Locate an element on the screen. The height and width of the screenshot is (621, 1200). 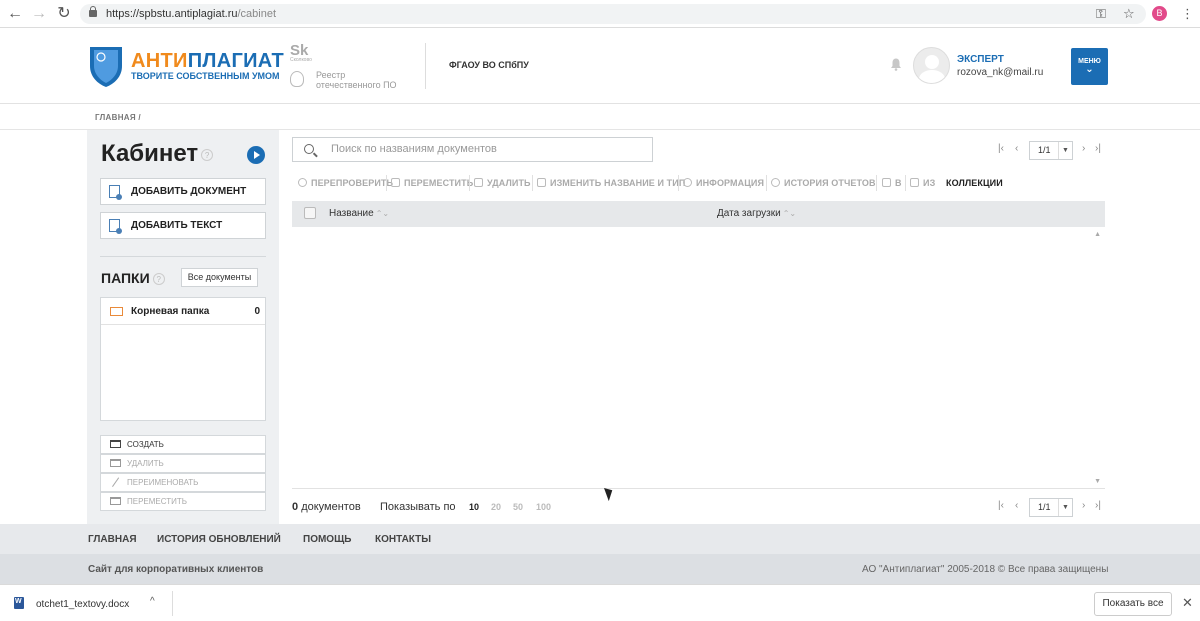
page-size-10: 10 is located at coordinates (474, 507).